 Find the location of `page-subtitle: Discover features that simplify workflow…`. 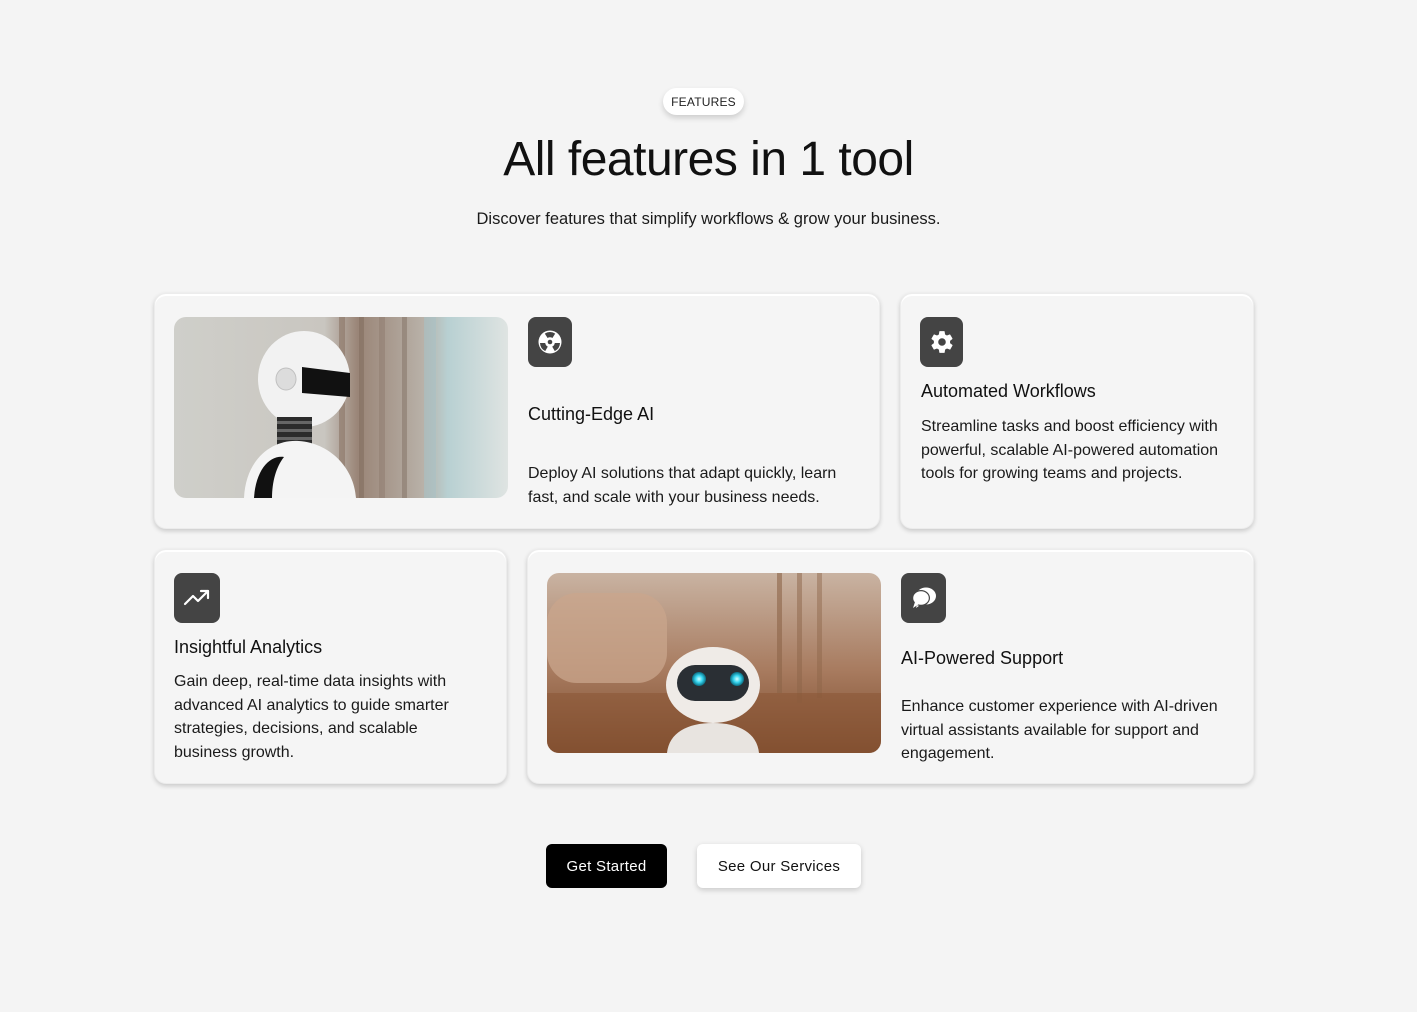

page-subtitle: Discover features that simplify workflow… is located at coordinates (708, 219).